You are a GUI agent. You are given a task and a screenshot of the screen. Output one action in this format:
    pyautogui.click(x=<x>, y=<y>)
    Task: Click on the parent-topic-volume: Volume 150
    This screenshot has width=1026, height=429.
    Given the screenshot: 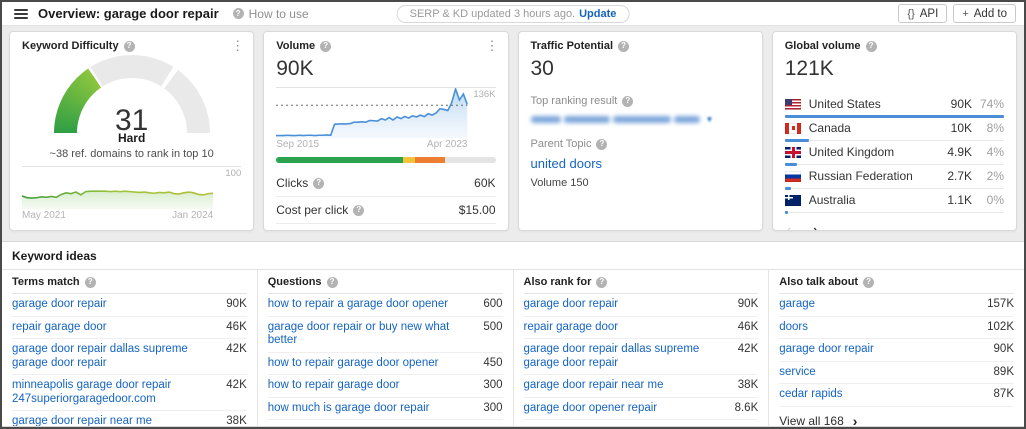 What is the action you would take?
    pyautogui.click(x=559, y=183)
    